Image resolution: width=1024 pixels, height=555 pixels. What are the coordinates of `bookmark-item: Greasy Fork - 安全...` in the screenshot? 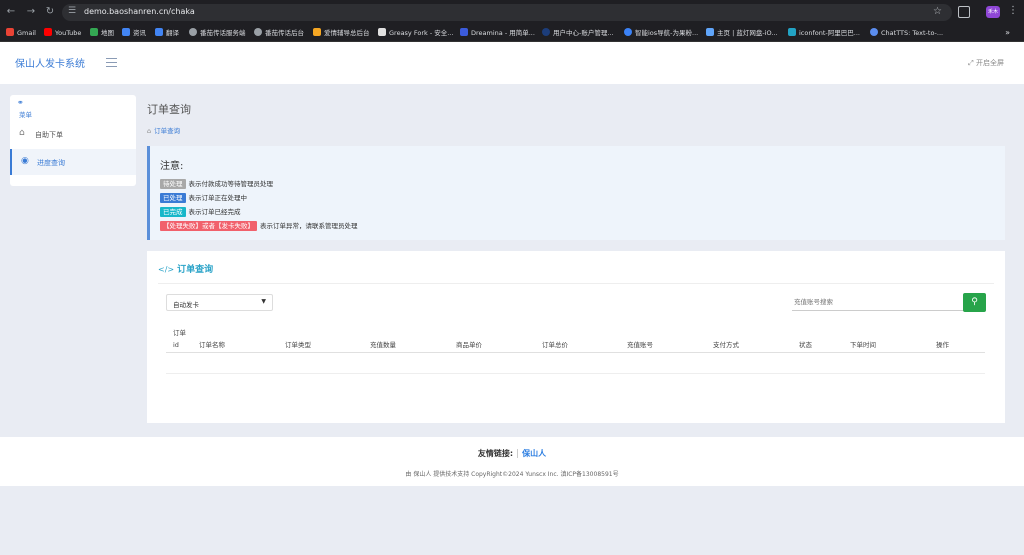 It's located at (415, 33).